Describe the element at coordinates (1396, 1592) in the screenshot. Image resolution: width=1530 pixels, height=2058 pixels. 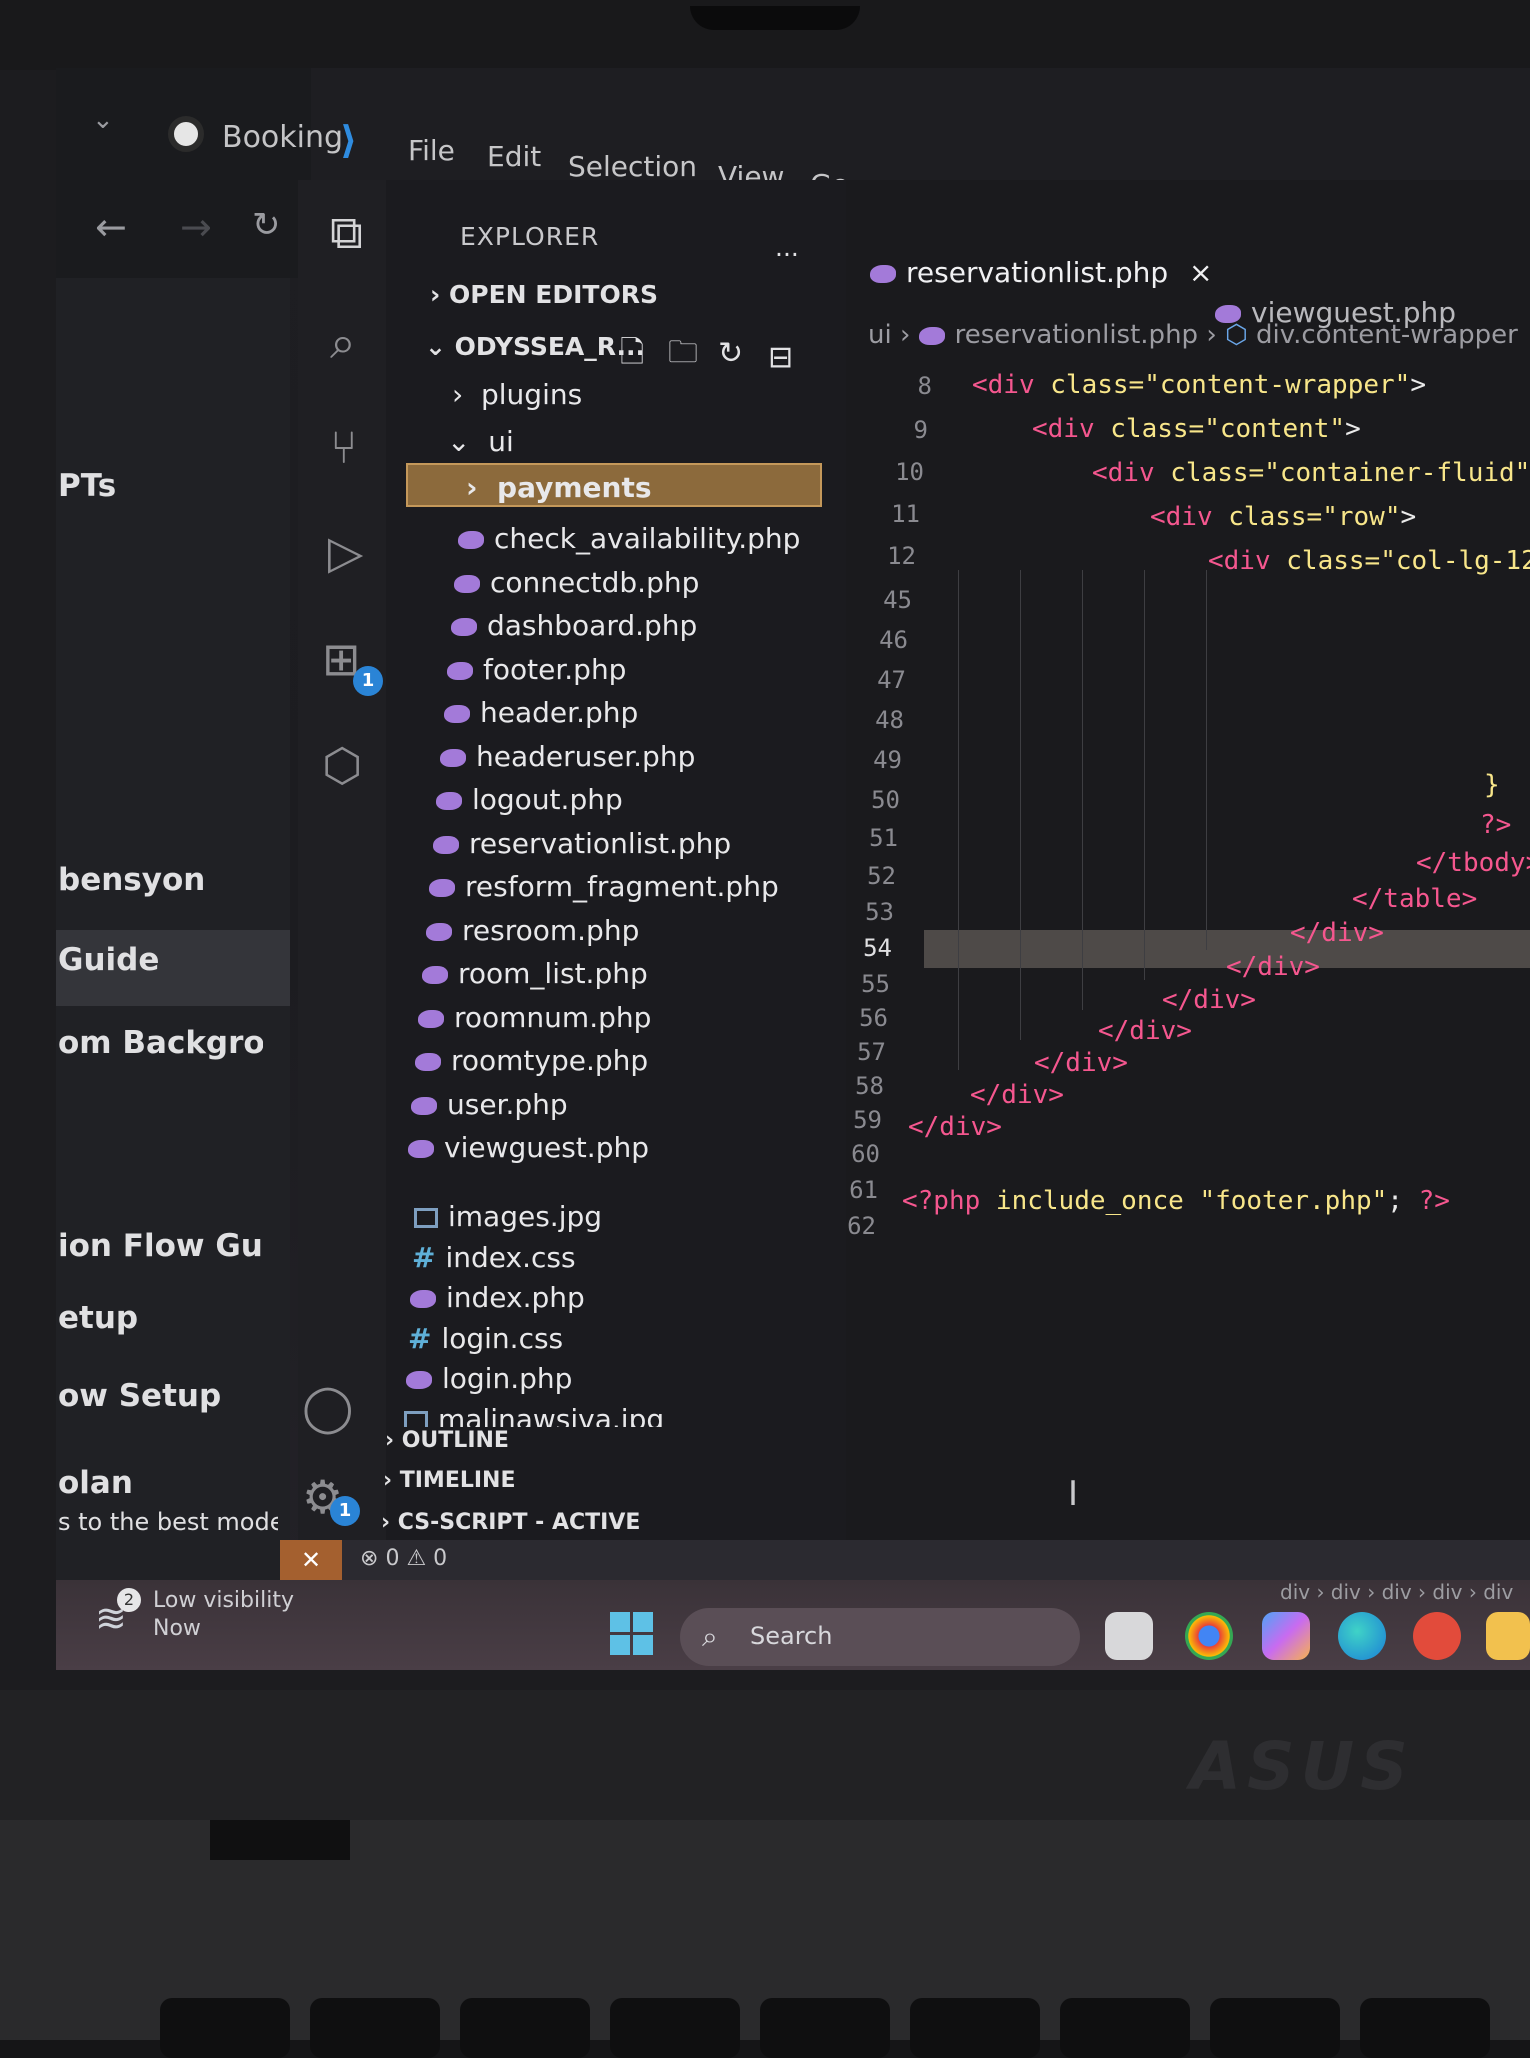
I see `status-breadcrumb: div › div › div › div › div` at that location.